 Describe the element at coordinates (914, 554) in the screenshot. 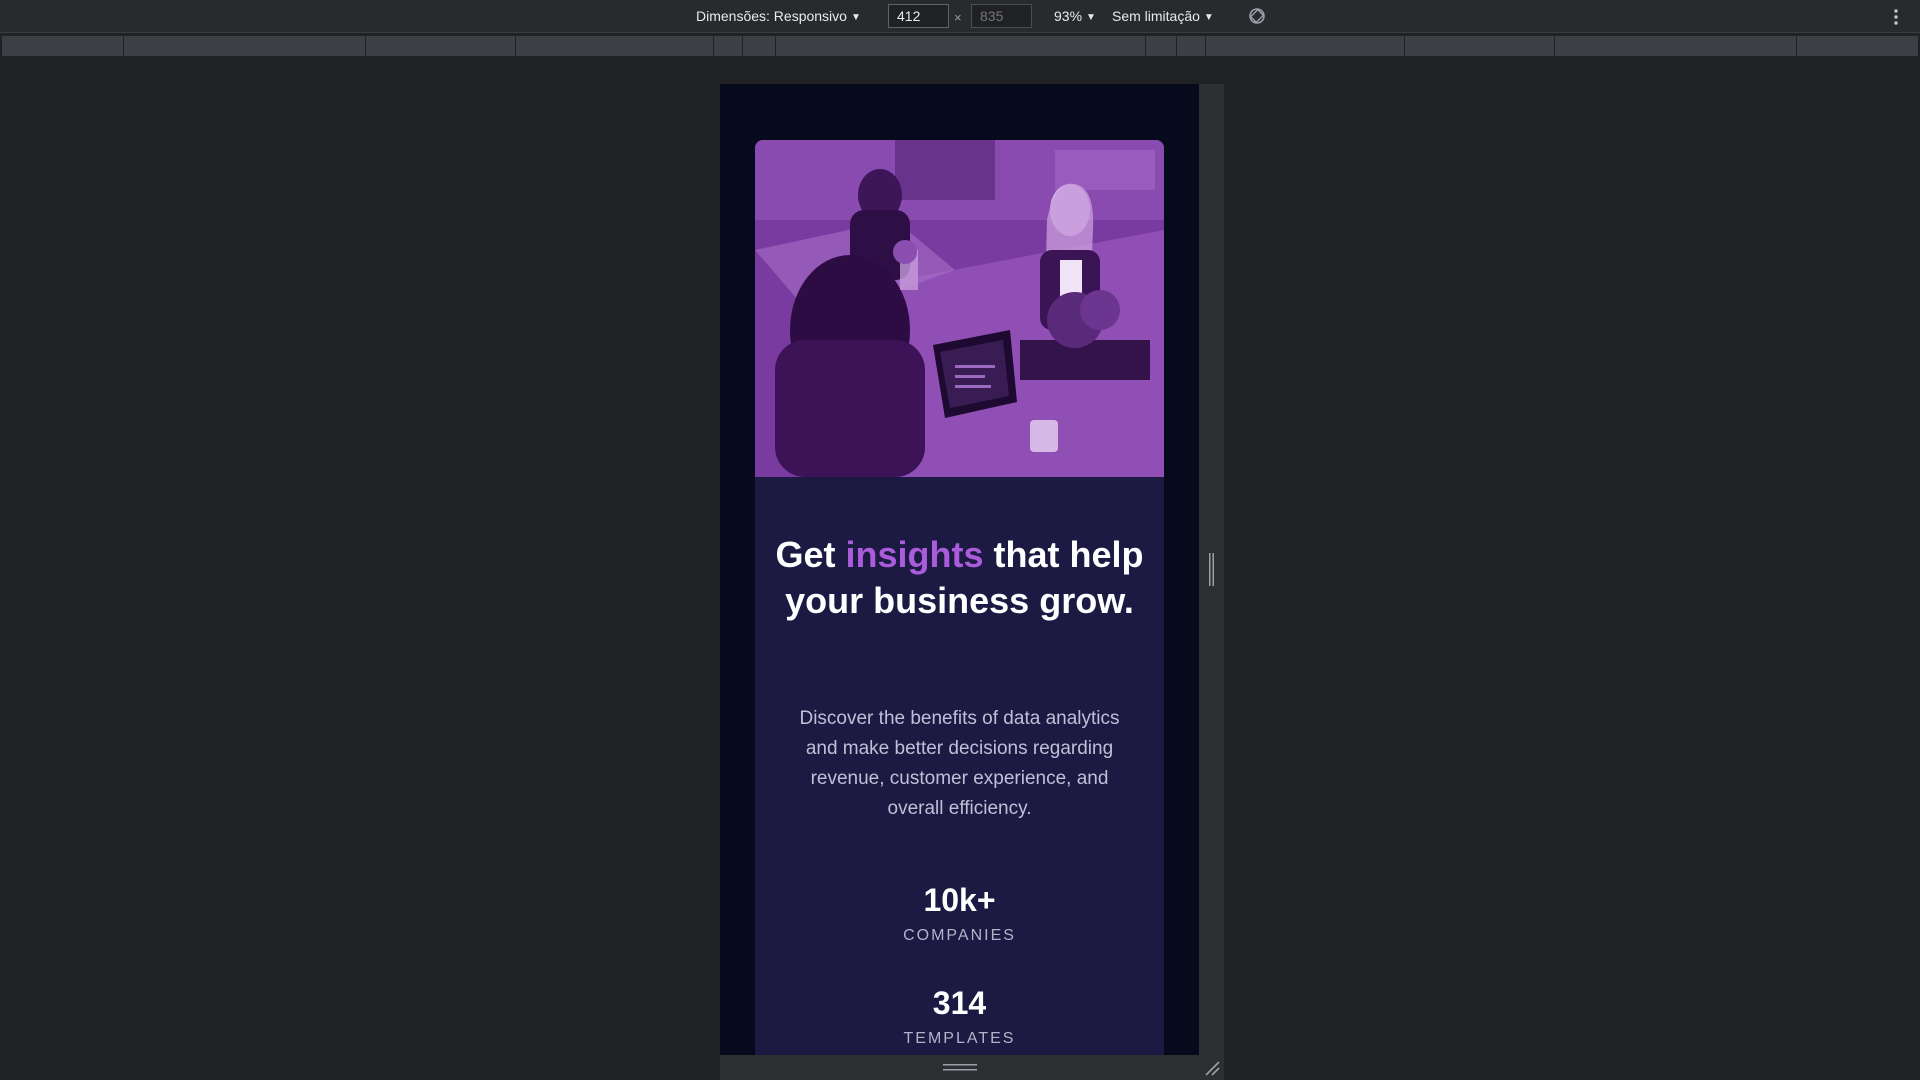

I see `headline-accent: insights` at that location.